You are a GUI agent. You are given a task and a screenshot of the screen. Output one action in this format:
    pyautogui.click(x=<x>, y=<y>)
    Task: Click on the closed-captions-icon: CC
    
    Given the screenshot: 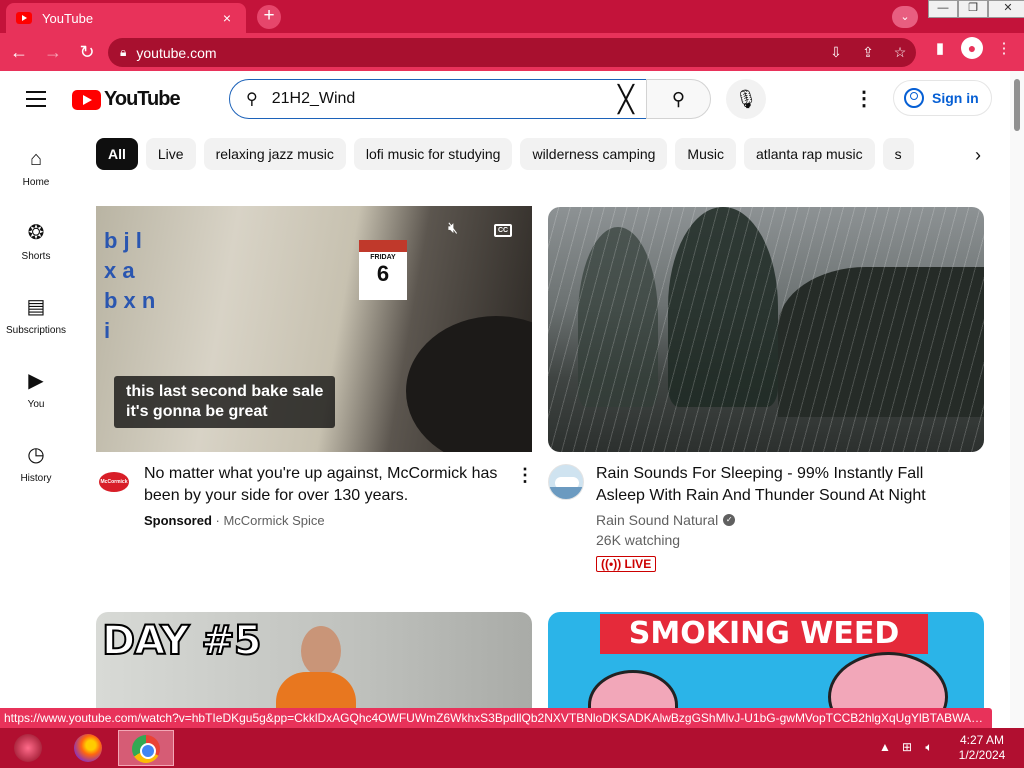 What is the action you would take?
    pyautogui.click(x=503, y=230)
    